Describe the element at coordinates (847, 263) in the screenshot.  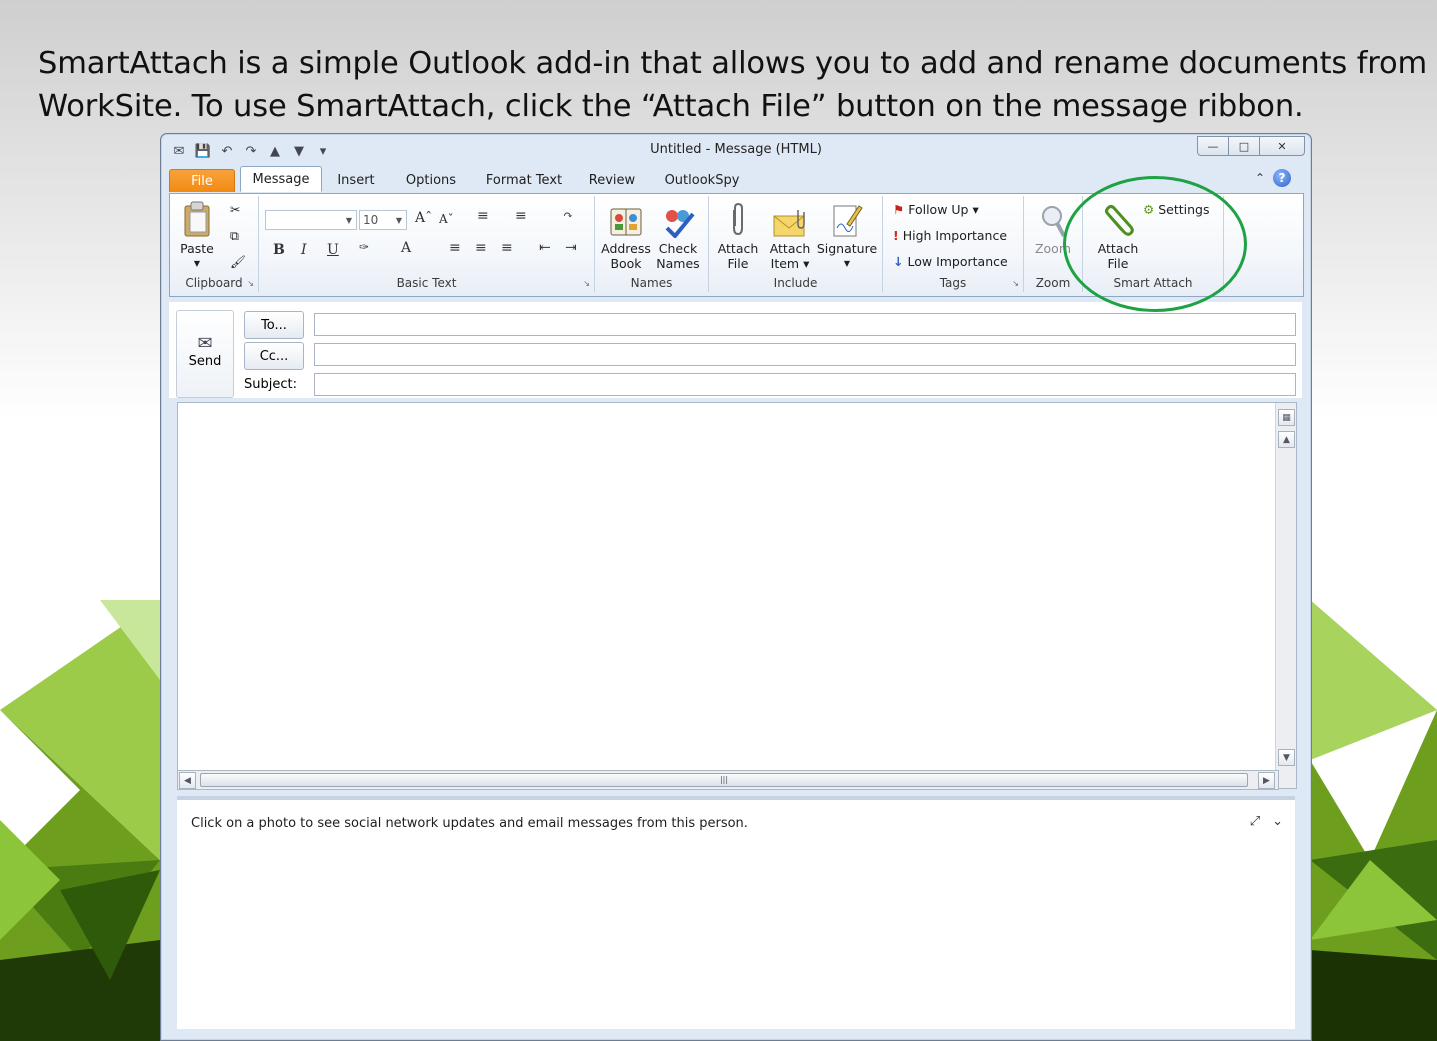
I see `signature-dropdown-icon: ▼` at that location.